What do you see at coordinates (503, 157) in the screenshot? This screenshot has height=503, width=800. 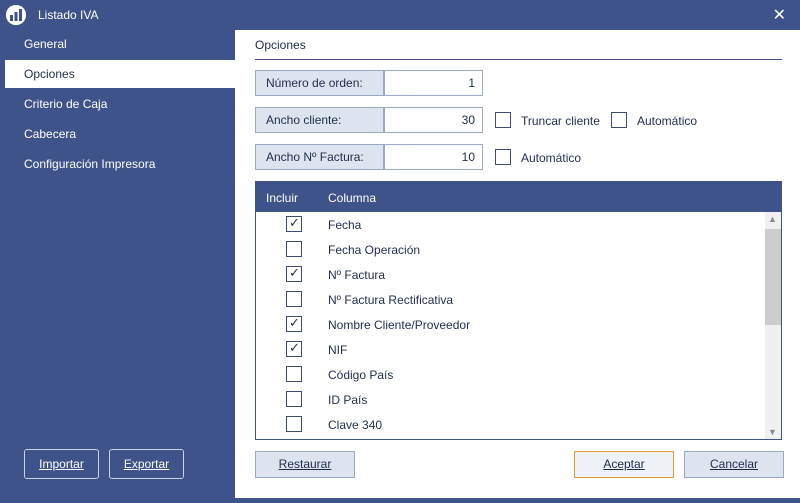 I see `automatico-factura-checkbox` at bounding box center [503, 157].